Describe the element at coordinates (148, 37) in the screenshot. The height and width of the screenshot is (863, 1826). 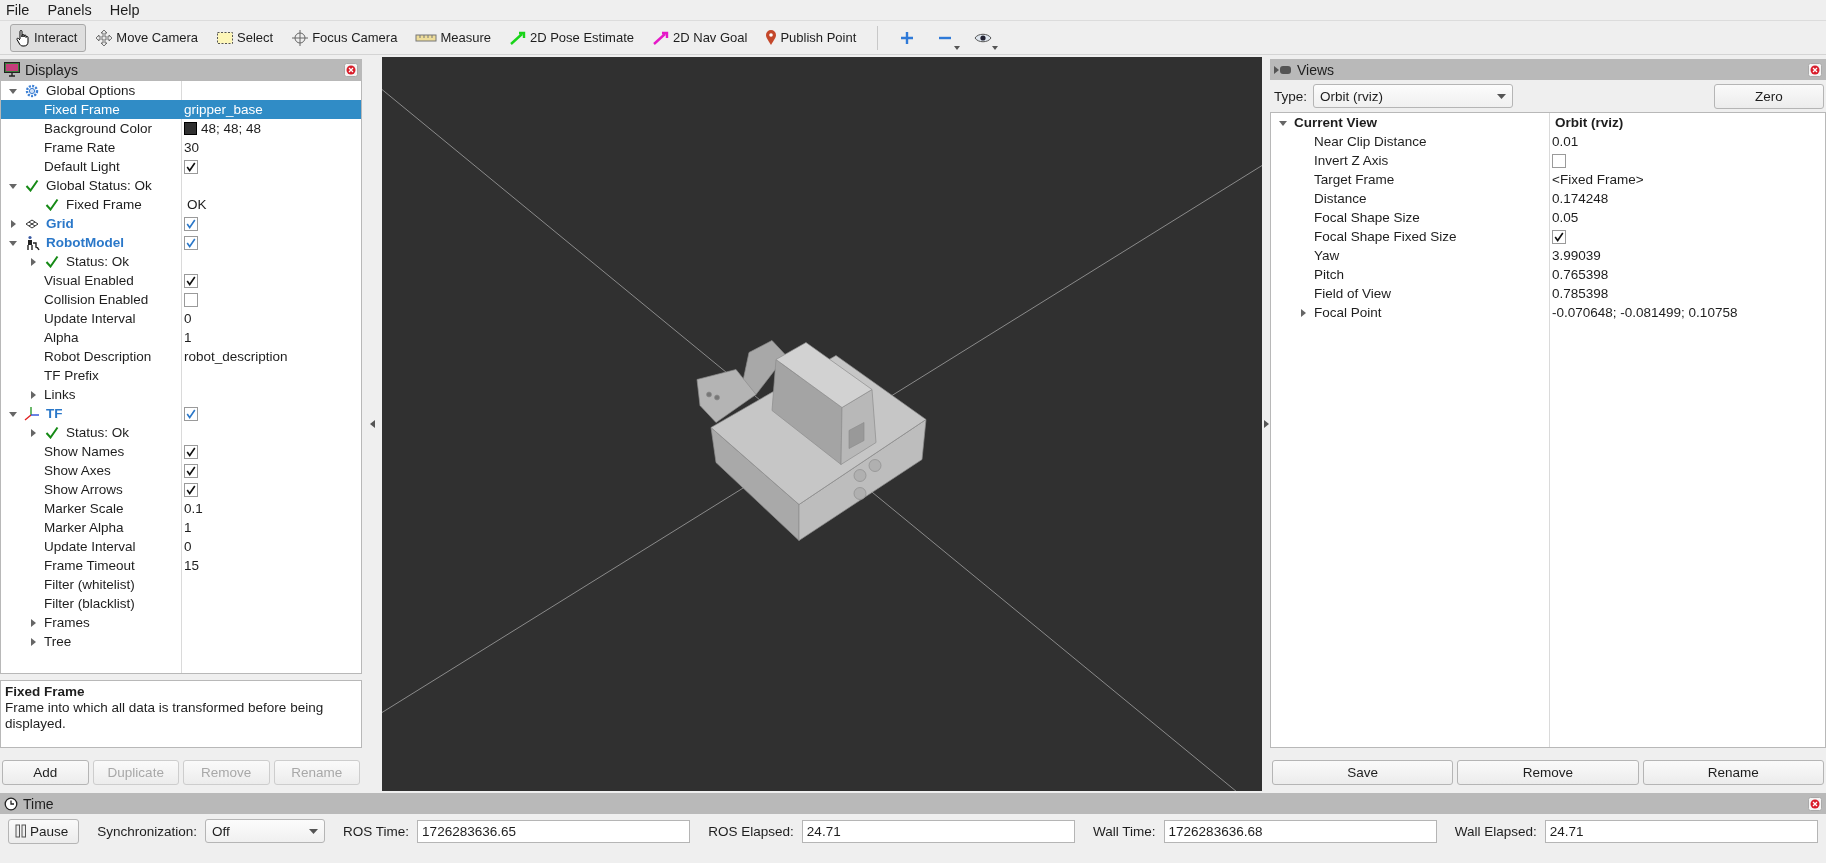
I see `tool-button: Move Camera` at that location.